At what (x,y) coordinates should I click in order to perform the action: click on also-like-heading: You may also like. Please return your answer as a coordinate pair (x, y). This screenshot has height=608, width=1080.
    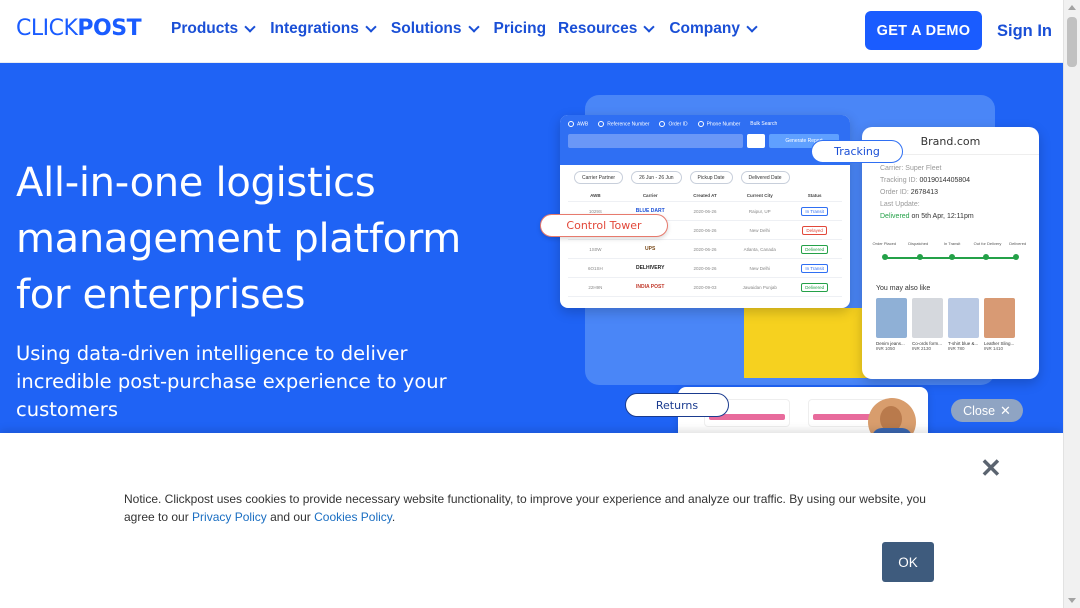
    Looking at the image, I should click on (903, 288).